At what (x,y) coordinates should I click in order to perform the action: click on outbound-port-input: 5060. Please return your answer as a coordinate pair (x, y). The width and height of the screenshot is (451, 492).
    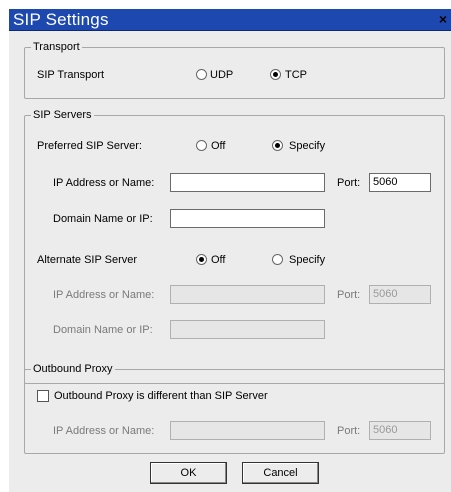
    Looking at the image, I should click on (400, 430).